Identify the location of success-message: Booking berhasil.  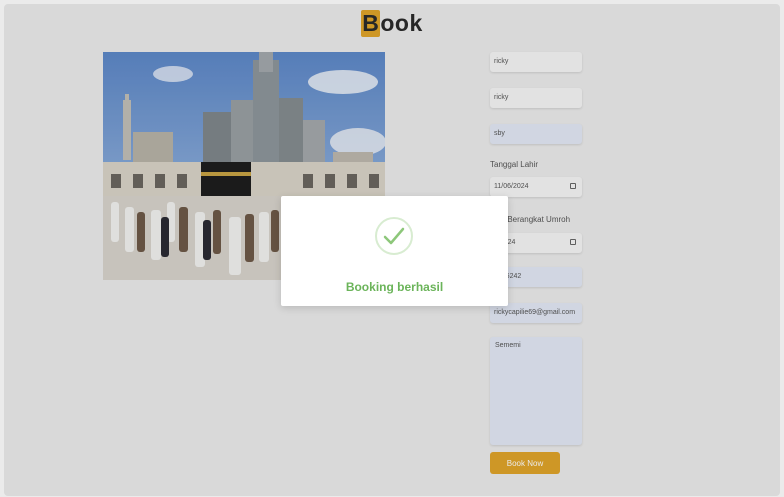
(394, 287).